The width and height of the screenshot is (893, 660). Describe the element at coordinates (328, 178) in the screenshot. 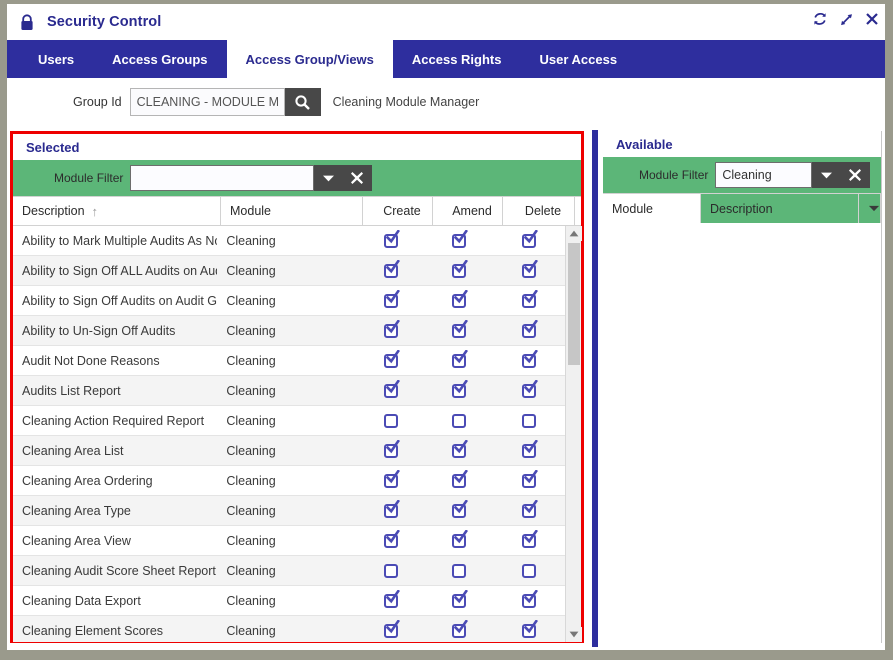

I see `selected-filter-dropdown-button` at that location.